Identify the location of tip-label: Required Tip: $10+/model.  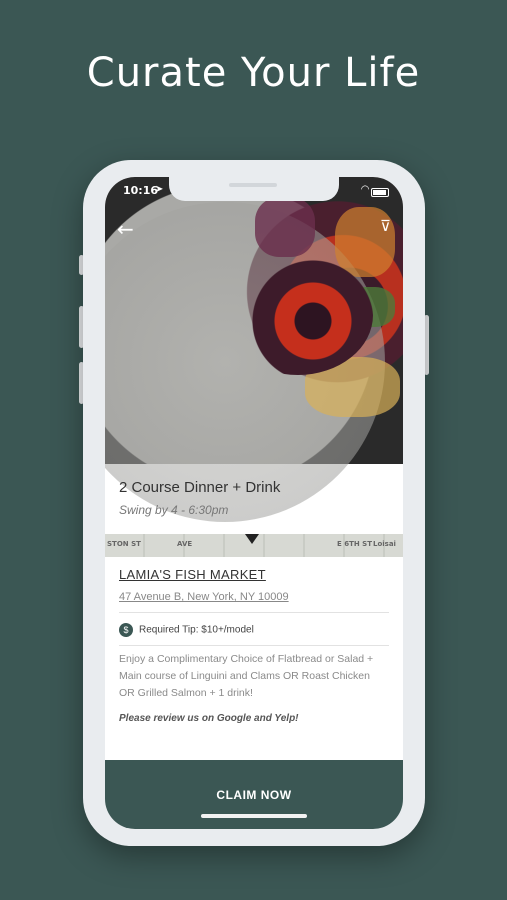
(196, 630).